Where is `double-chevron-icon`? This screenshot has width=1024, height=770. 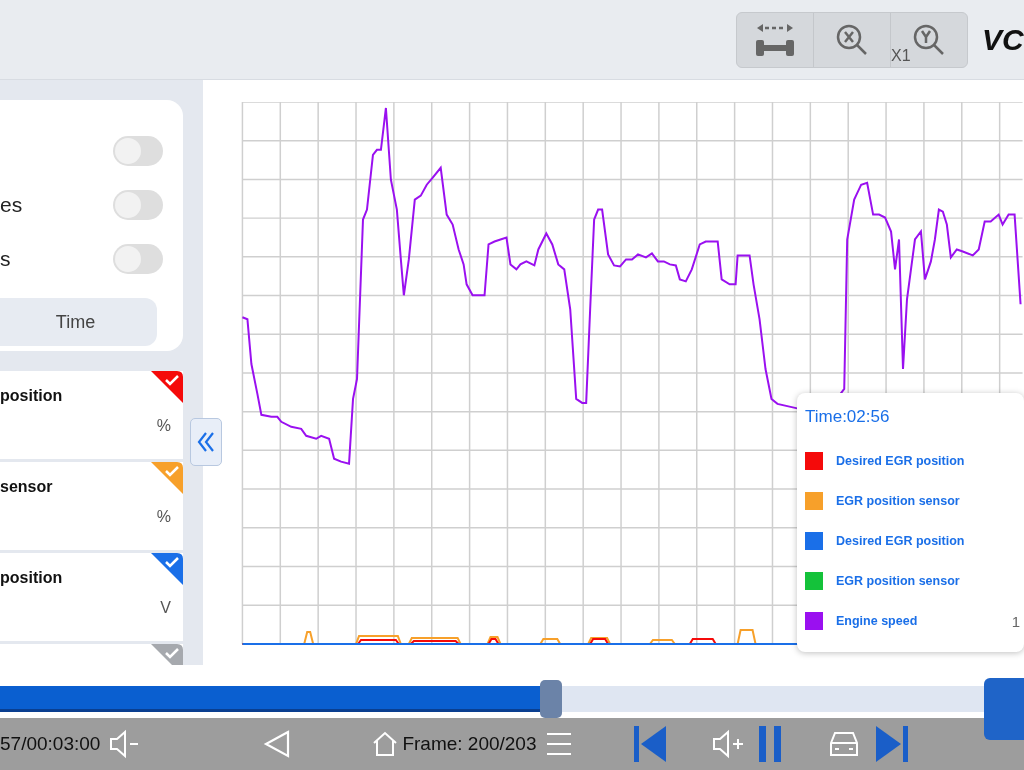 double-chevron-icon is located at coordinates (206, 442).